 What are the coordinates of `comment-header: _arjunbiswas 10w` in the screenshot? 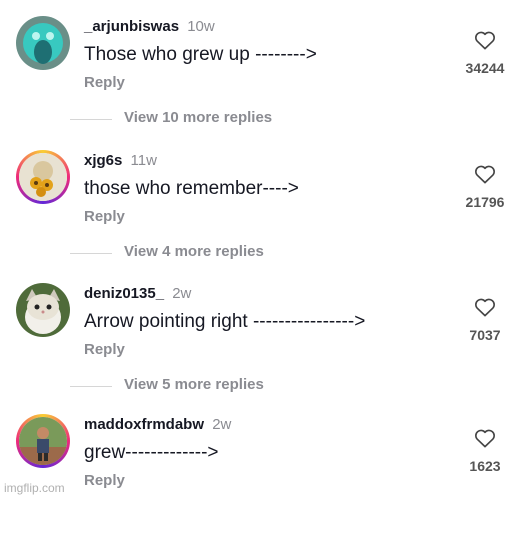 It's located at (149, 26).